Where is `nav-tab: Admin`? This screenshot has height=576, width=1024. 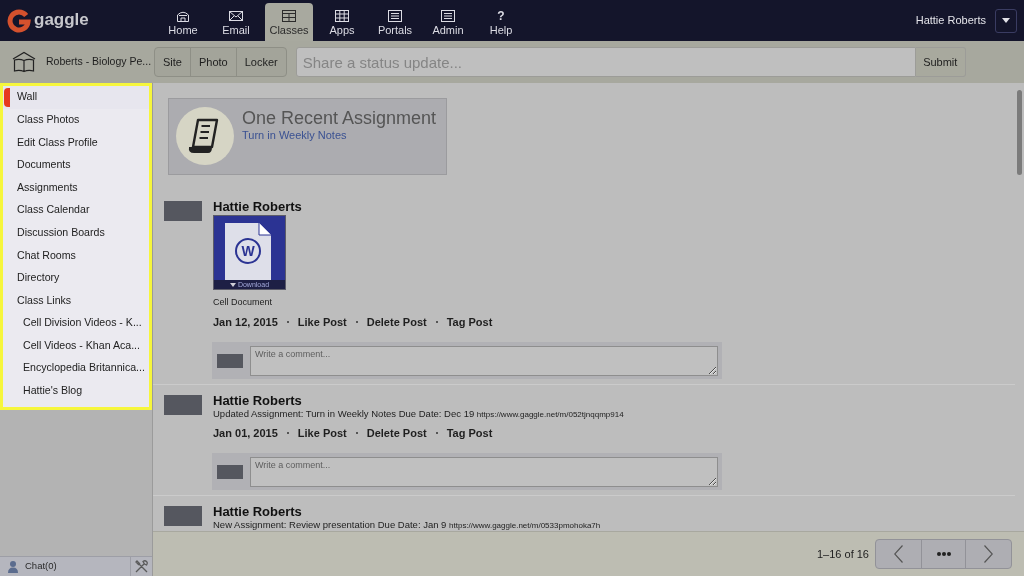 nav-tab: Admin is located at coordinates (448, 22).